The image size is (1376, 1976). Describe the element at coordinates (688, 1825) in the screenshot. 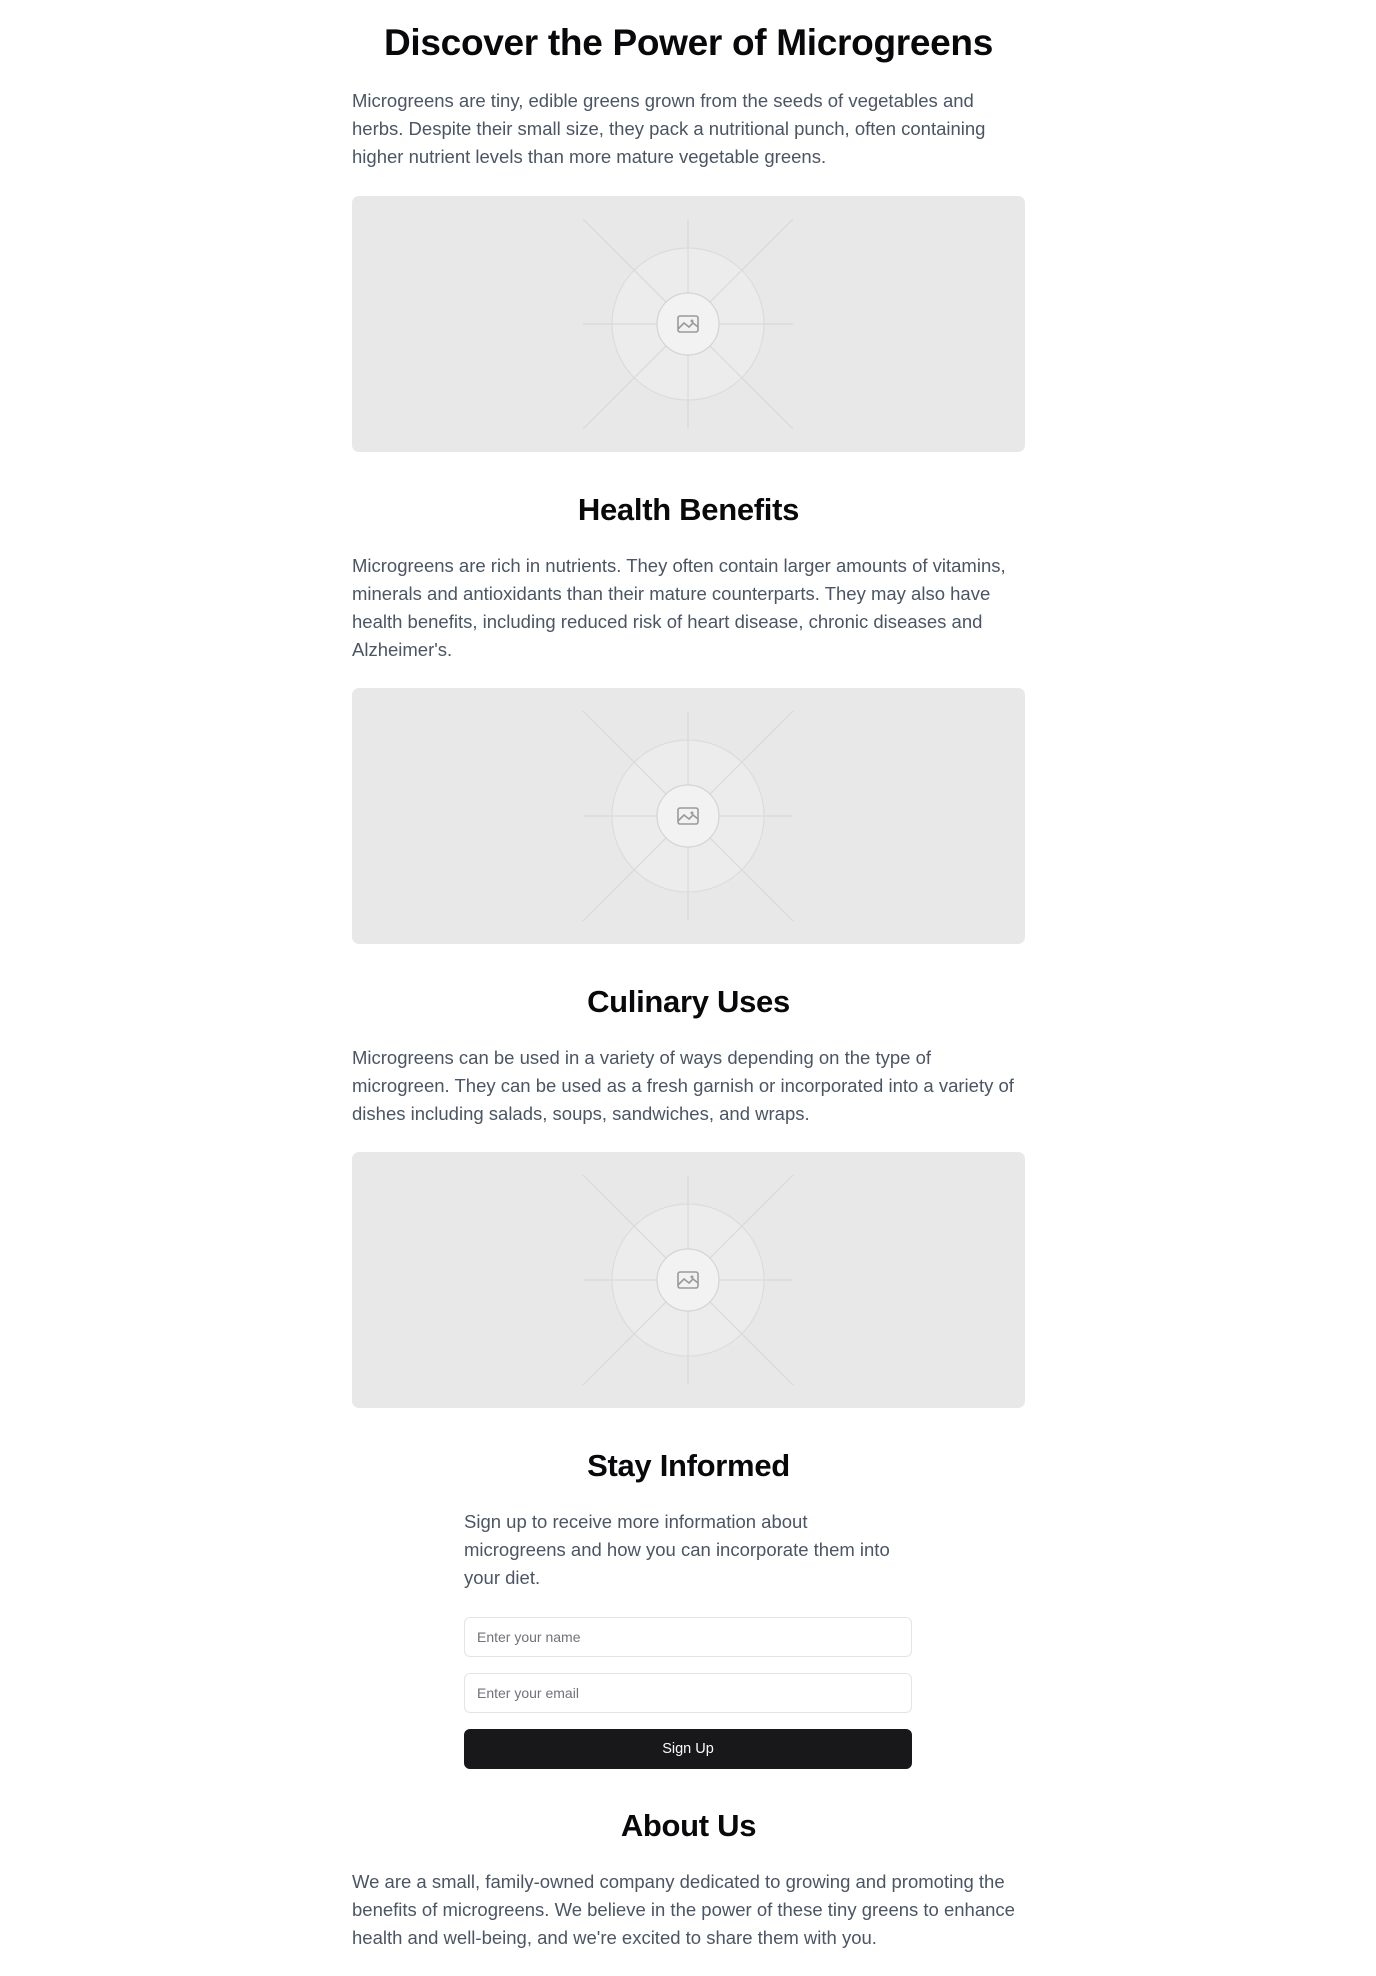

I see `about-title: About Us` at that location.